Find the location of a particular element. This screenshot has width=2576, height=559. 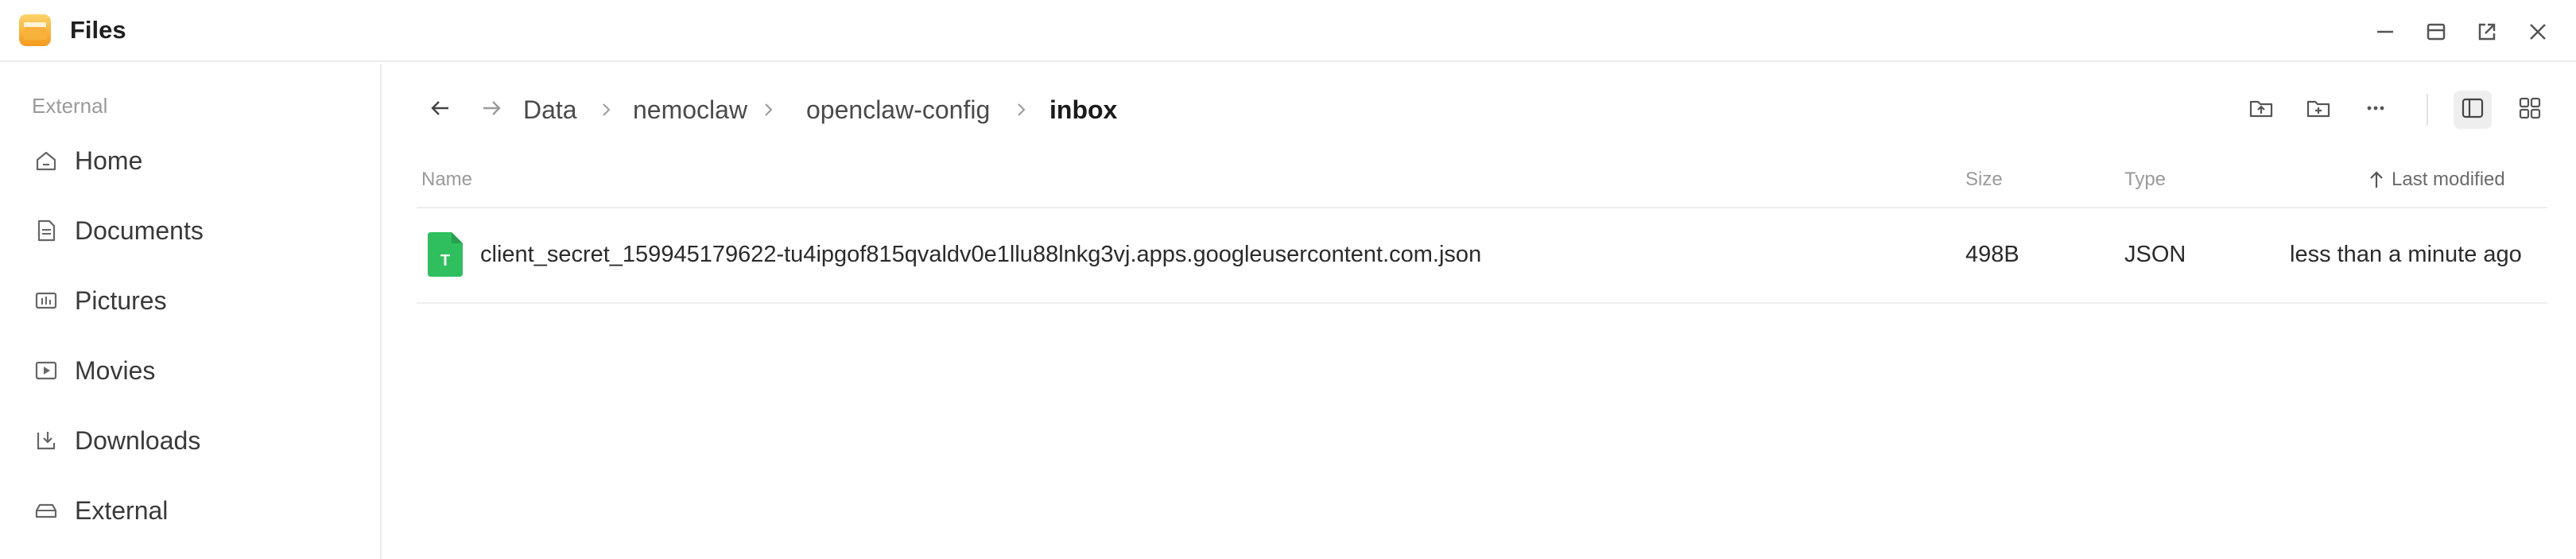

sidebar-item-downloads: Downloads is located at coordinates (199, 440).